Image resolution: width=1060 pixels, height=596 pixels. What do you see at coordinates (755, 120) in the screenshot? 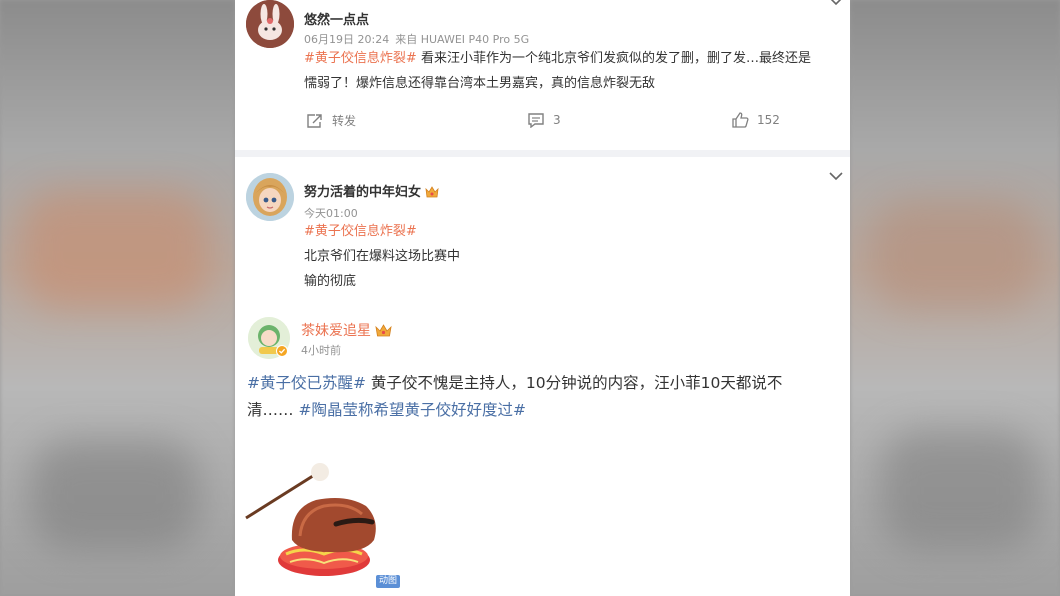
I see `like-button: 152` at bounding box center [755, 120].